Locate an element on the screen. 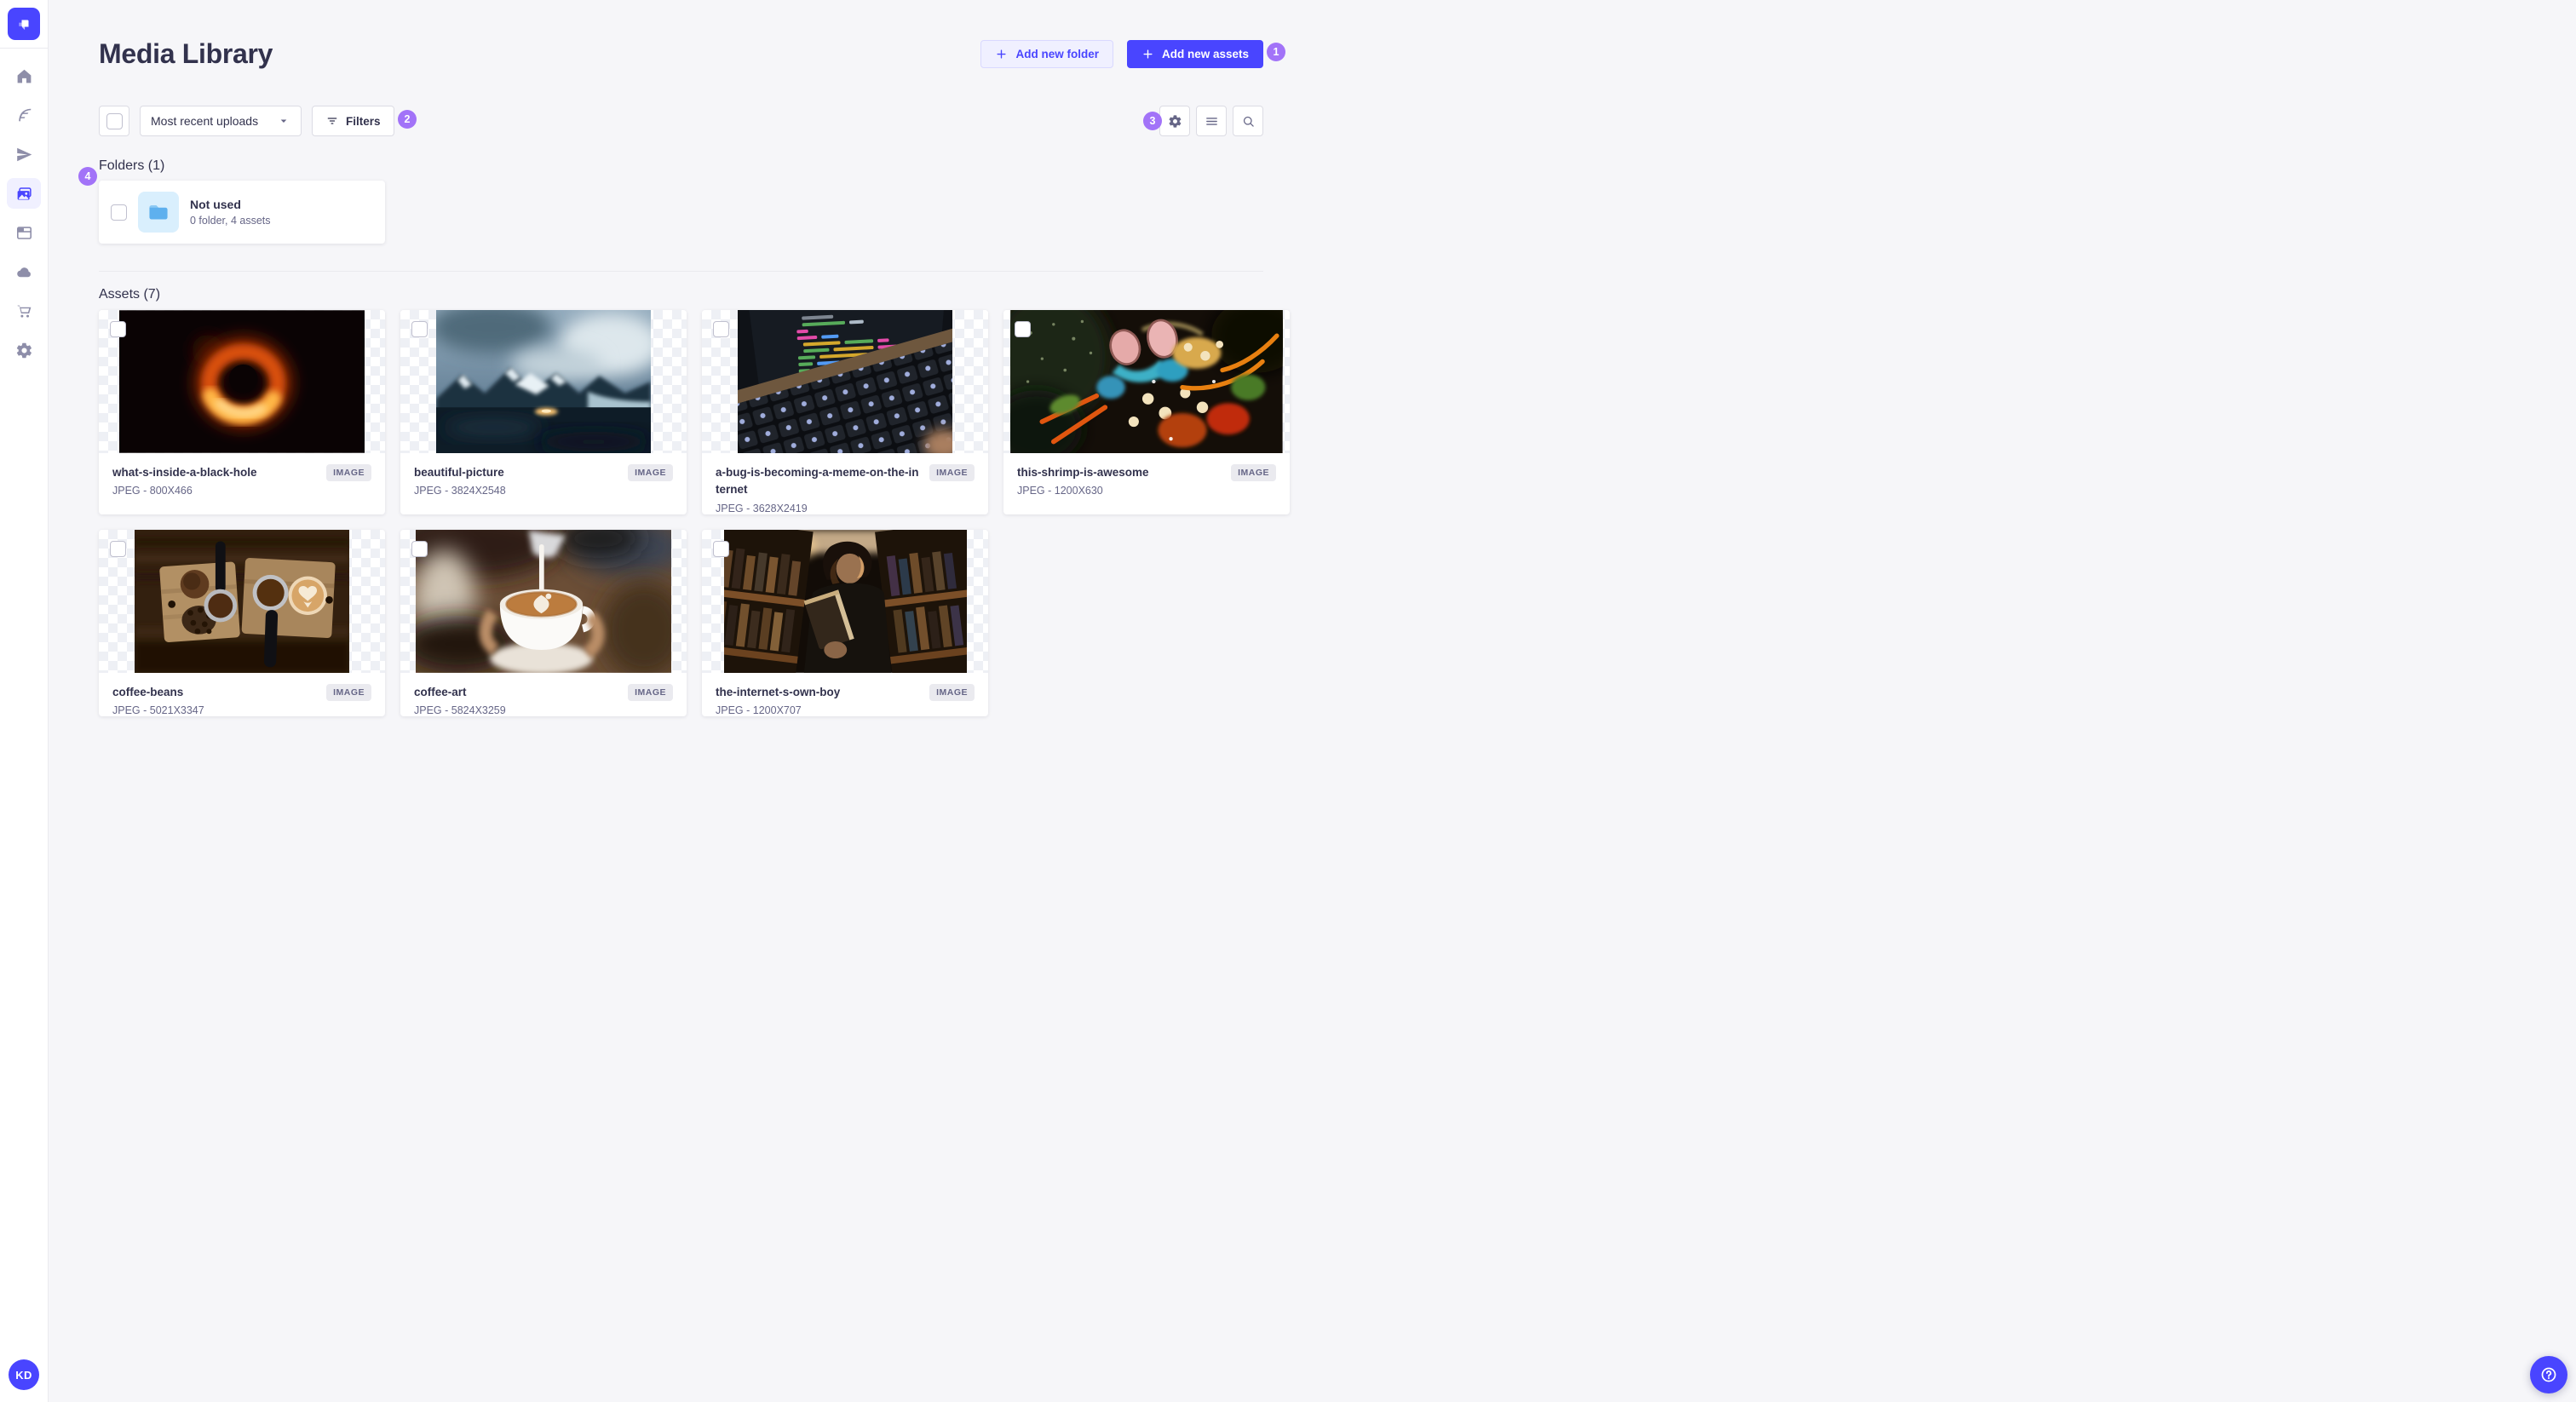  annotation-badge-4: 4 is located at coordinates (88, 176).